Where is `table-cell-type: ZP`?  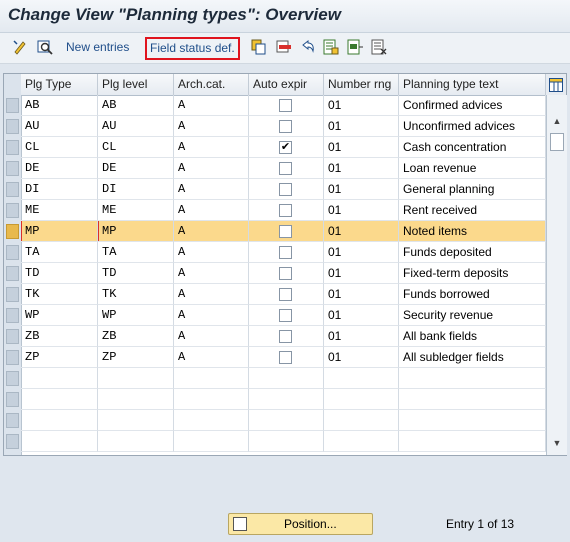
table-cell-type: ZP is located at coordinates (59, 357).